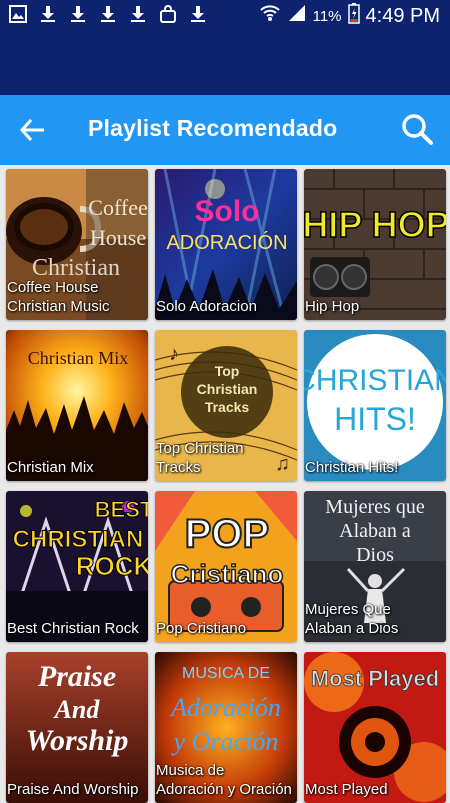 The image size is (450, 803). Describe the element at coordinates (375, 531) in the screenshot. I see `svg-text: Alaban a` at that location.